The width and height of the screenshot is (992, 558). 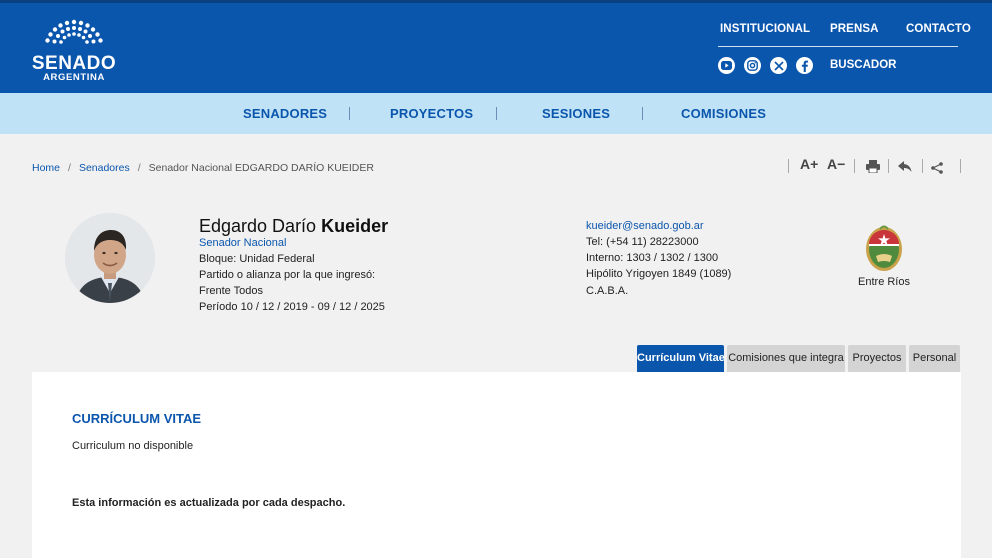 What do you see at coordinates (877, 358) in the screenshot?
I see `tab-proyectos: Proyectos` at bounding box center [877, 358].